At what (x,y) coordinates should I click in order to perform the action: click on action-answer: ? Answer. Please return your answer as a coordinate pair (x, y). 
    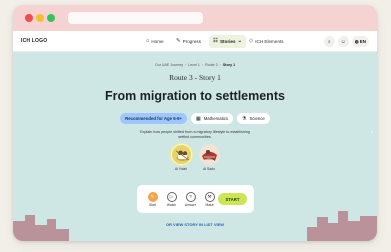
    Looking at the image, I should click on (190, 199).